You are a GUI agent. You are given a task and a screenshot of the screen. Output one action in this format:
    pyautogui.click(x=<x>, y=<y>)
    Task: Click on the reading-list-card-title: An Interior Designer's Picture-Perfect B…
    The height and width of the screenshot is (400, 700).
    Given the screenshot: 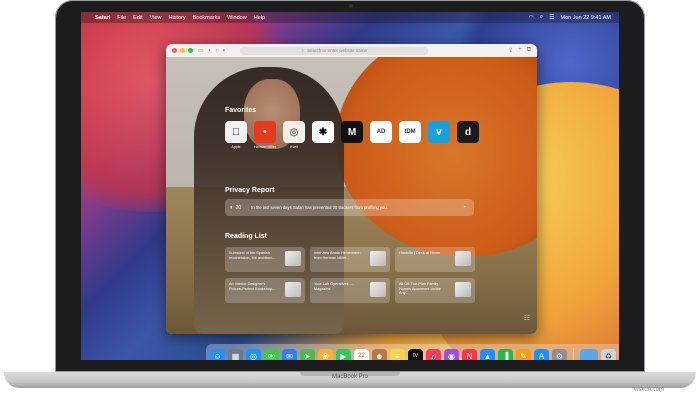 What is the action you would take?
    pyautogui.click(x=252, y=286)
    